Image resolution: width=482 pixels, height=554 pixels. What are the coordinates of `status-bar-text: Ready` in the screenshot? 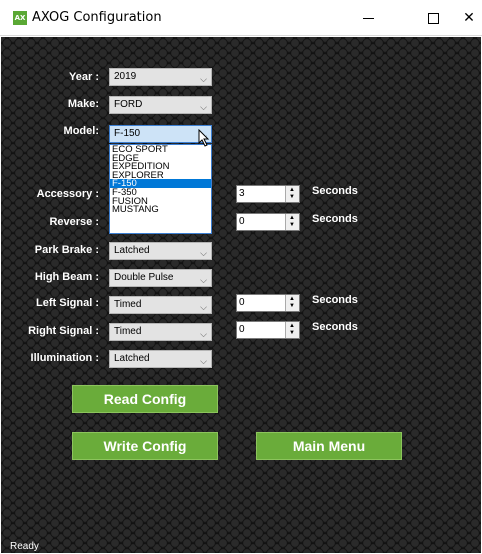 It's located at (24, 546).